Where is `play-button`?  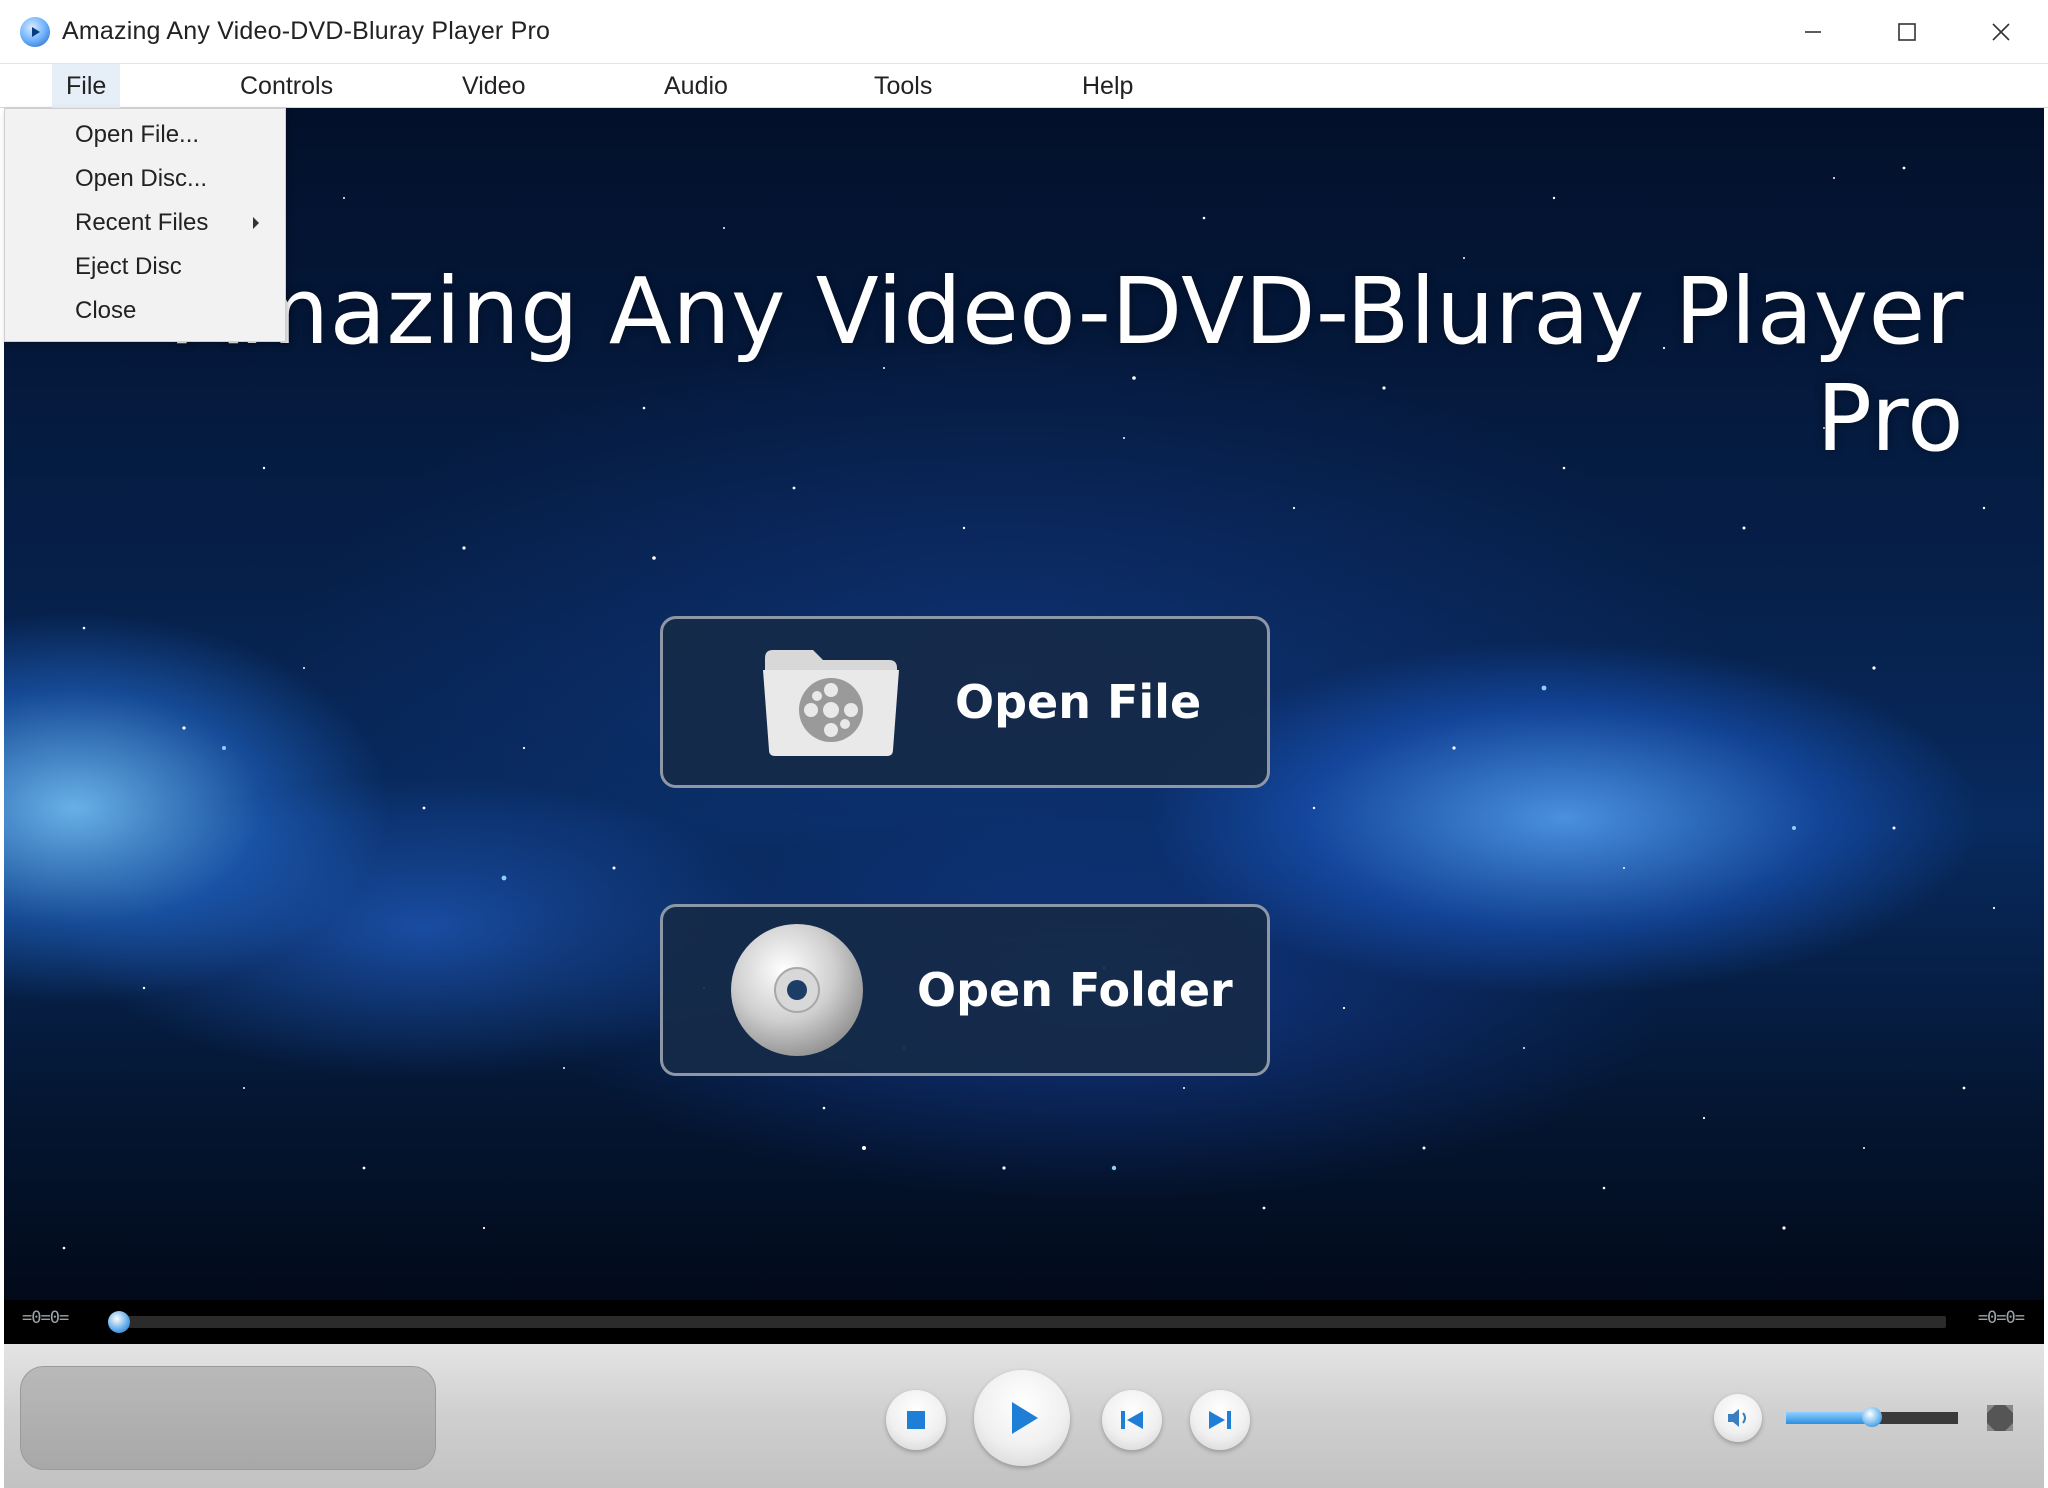
play-button is located at coordinates (1022, 1418).